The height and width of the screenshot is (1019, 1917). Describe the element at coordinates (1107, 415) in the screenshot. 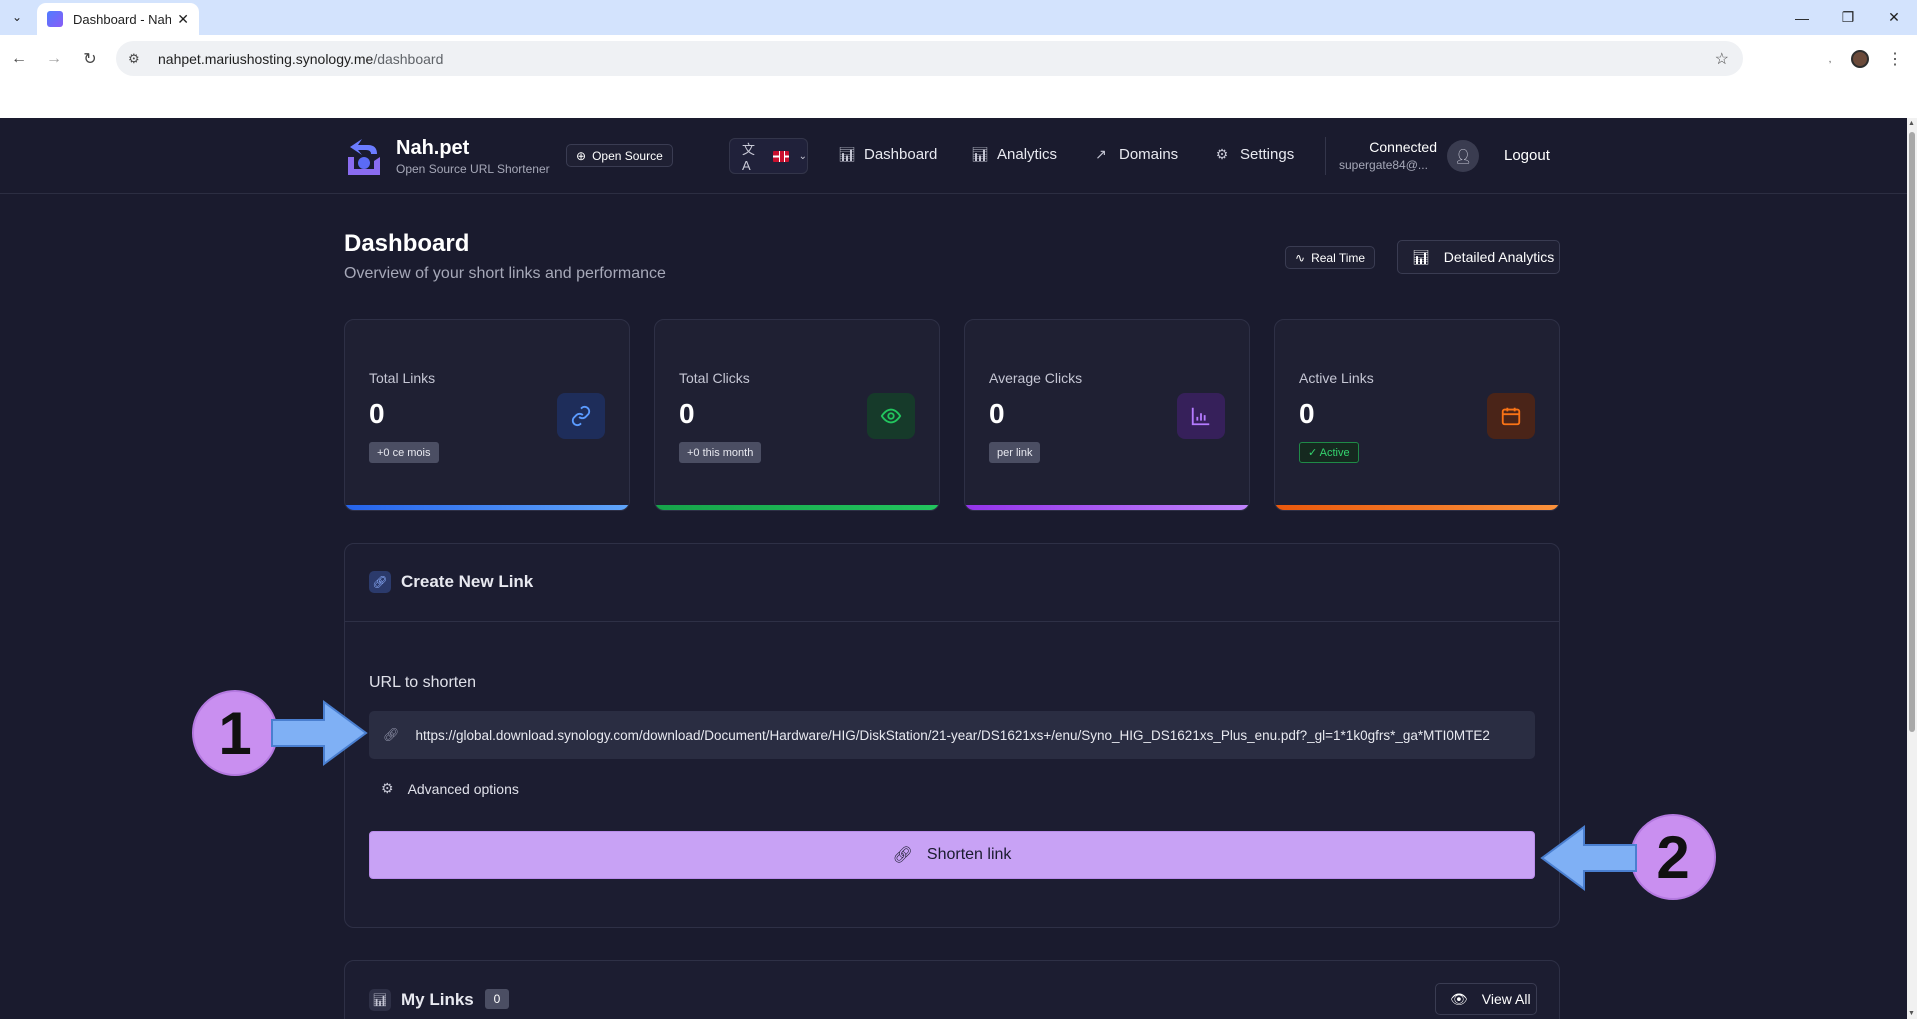

I see `stat-card-average-clicks: Average Clicks 0 per link` at that location.